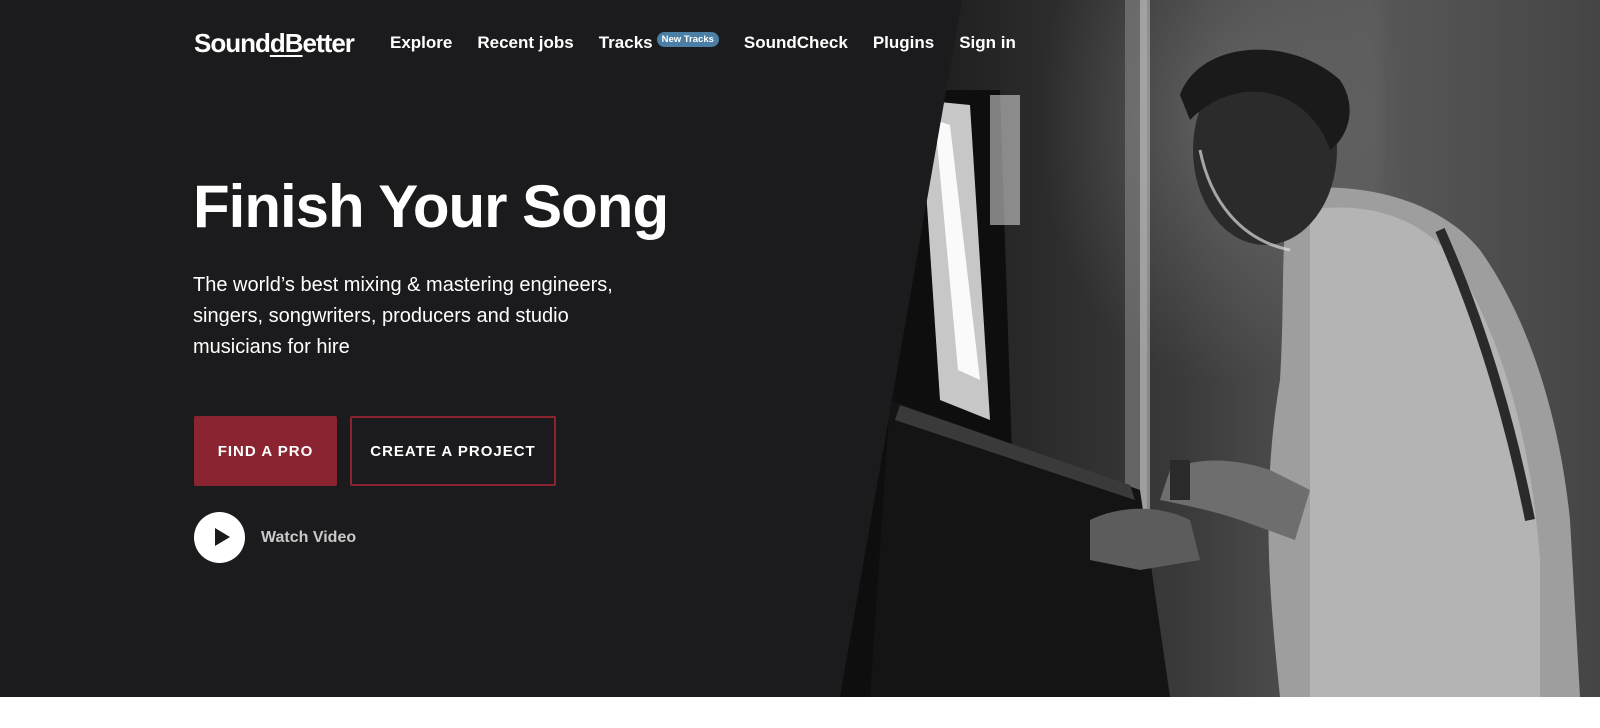 This screenshot has width=1600, height=728. Describe the element at coordinates (421, 43) in the screenshot. I see `nav-explore: Explore` at that location.